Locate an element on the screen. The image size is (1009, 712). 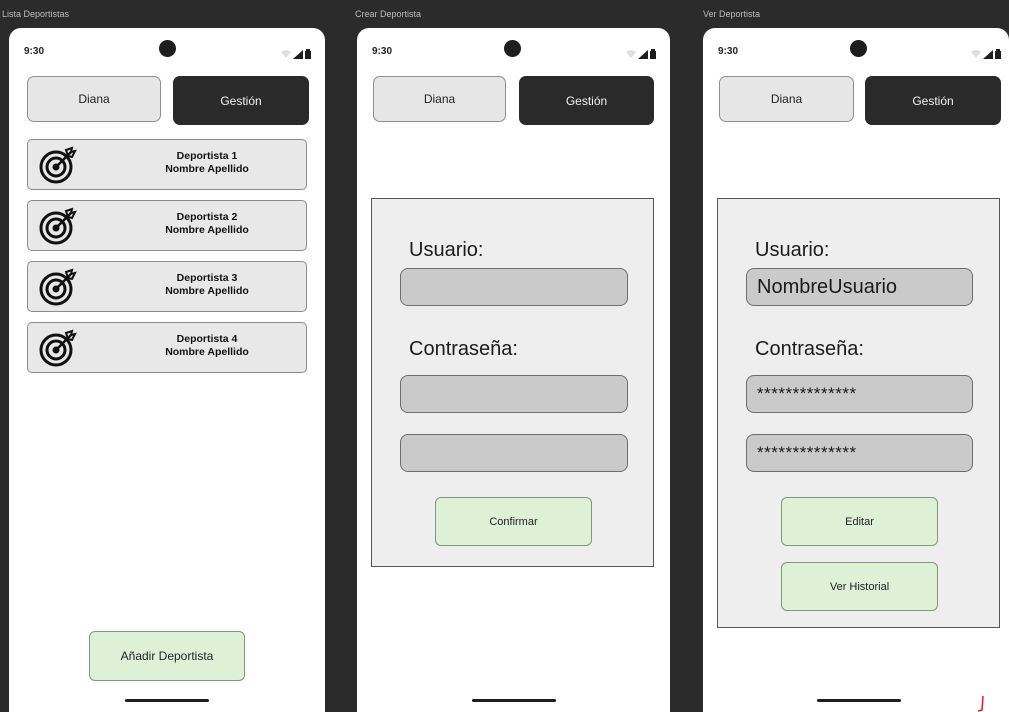
view-history-button: Ver Historial is located at coordinates (859, 586).